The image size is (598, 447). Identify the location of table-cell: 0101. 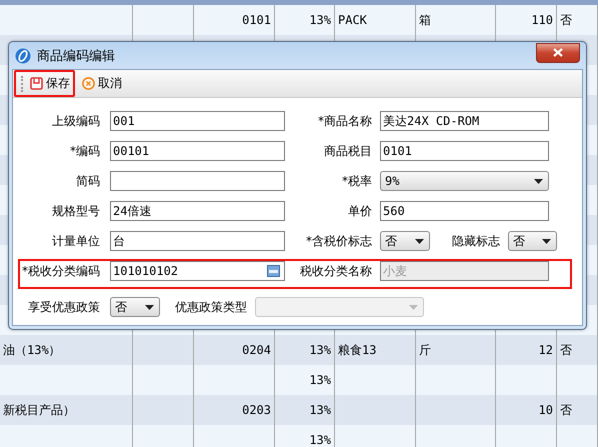
(256, 20).